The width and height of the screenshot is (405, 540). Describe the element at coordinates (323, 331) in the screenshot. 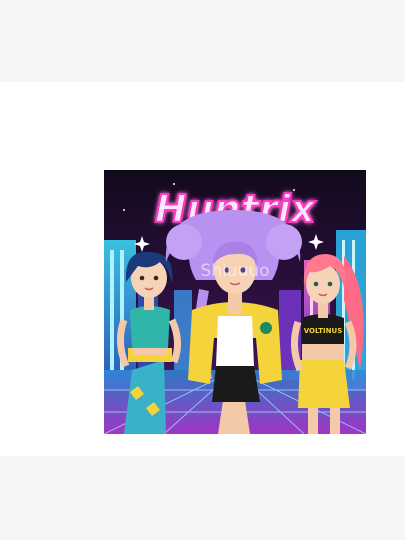

I see `shirt-text: VOLTINUS` at that location.